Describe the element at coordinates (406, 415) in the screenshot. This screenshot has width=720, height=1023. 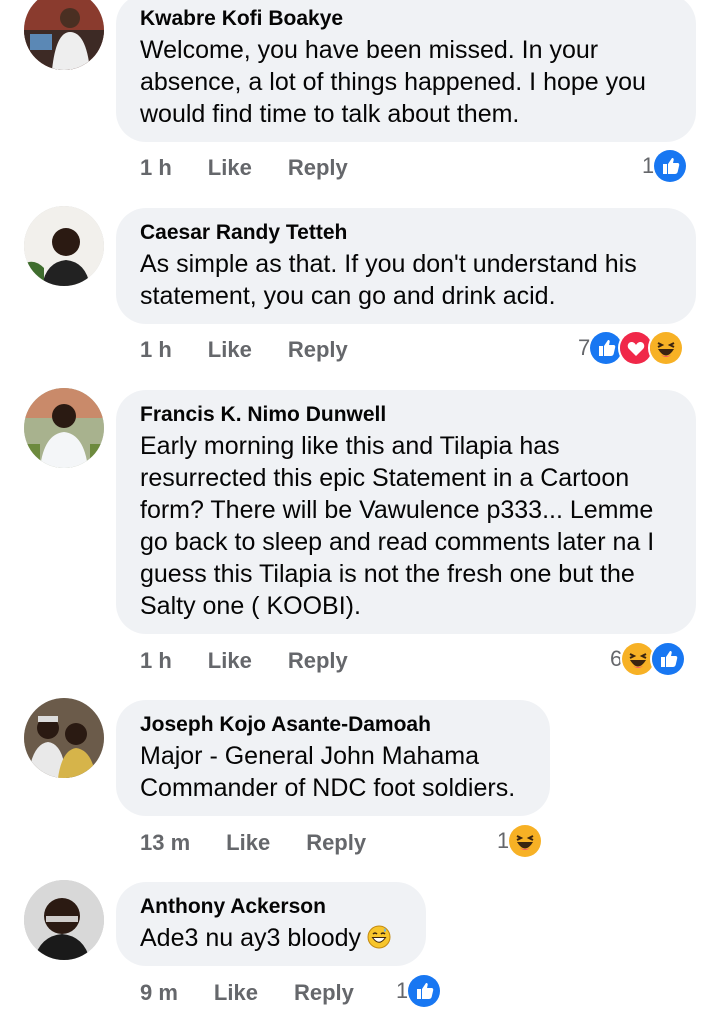
I see `comment-author: Francis K. Nimo Dunwell` at that location.